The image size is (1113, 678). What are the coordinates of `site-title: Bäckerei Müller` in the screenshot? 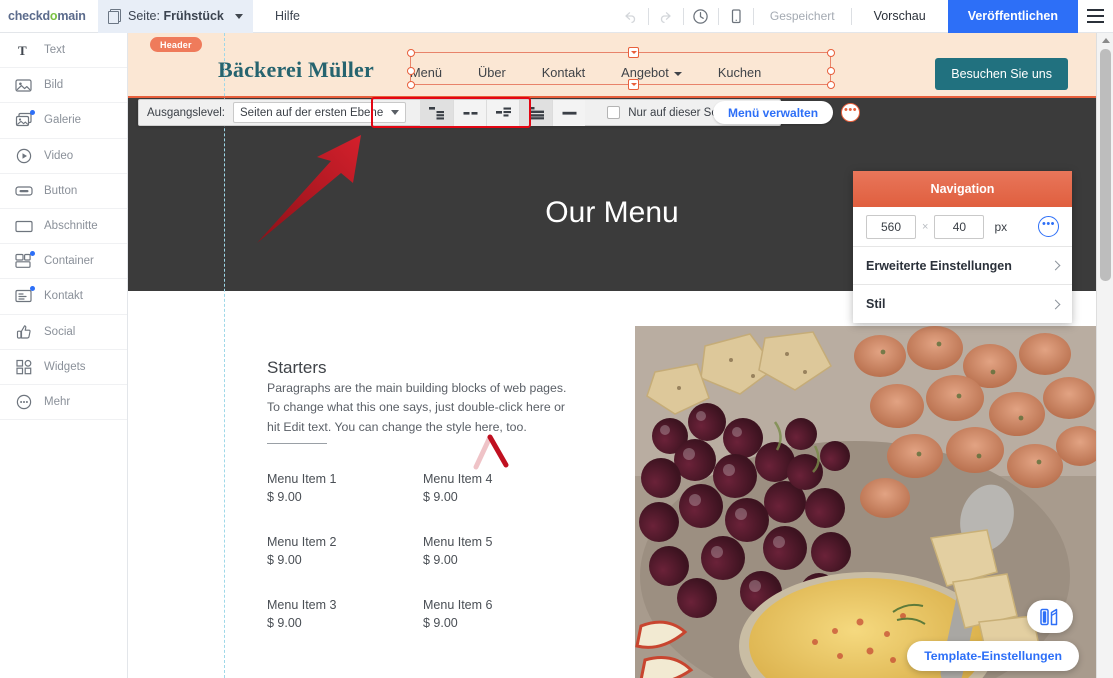 It's located at (296, 70).